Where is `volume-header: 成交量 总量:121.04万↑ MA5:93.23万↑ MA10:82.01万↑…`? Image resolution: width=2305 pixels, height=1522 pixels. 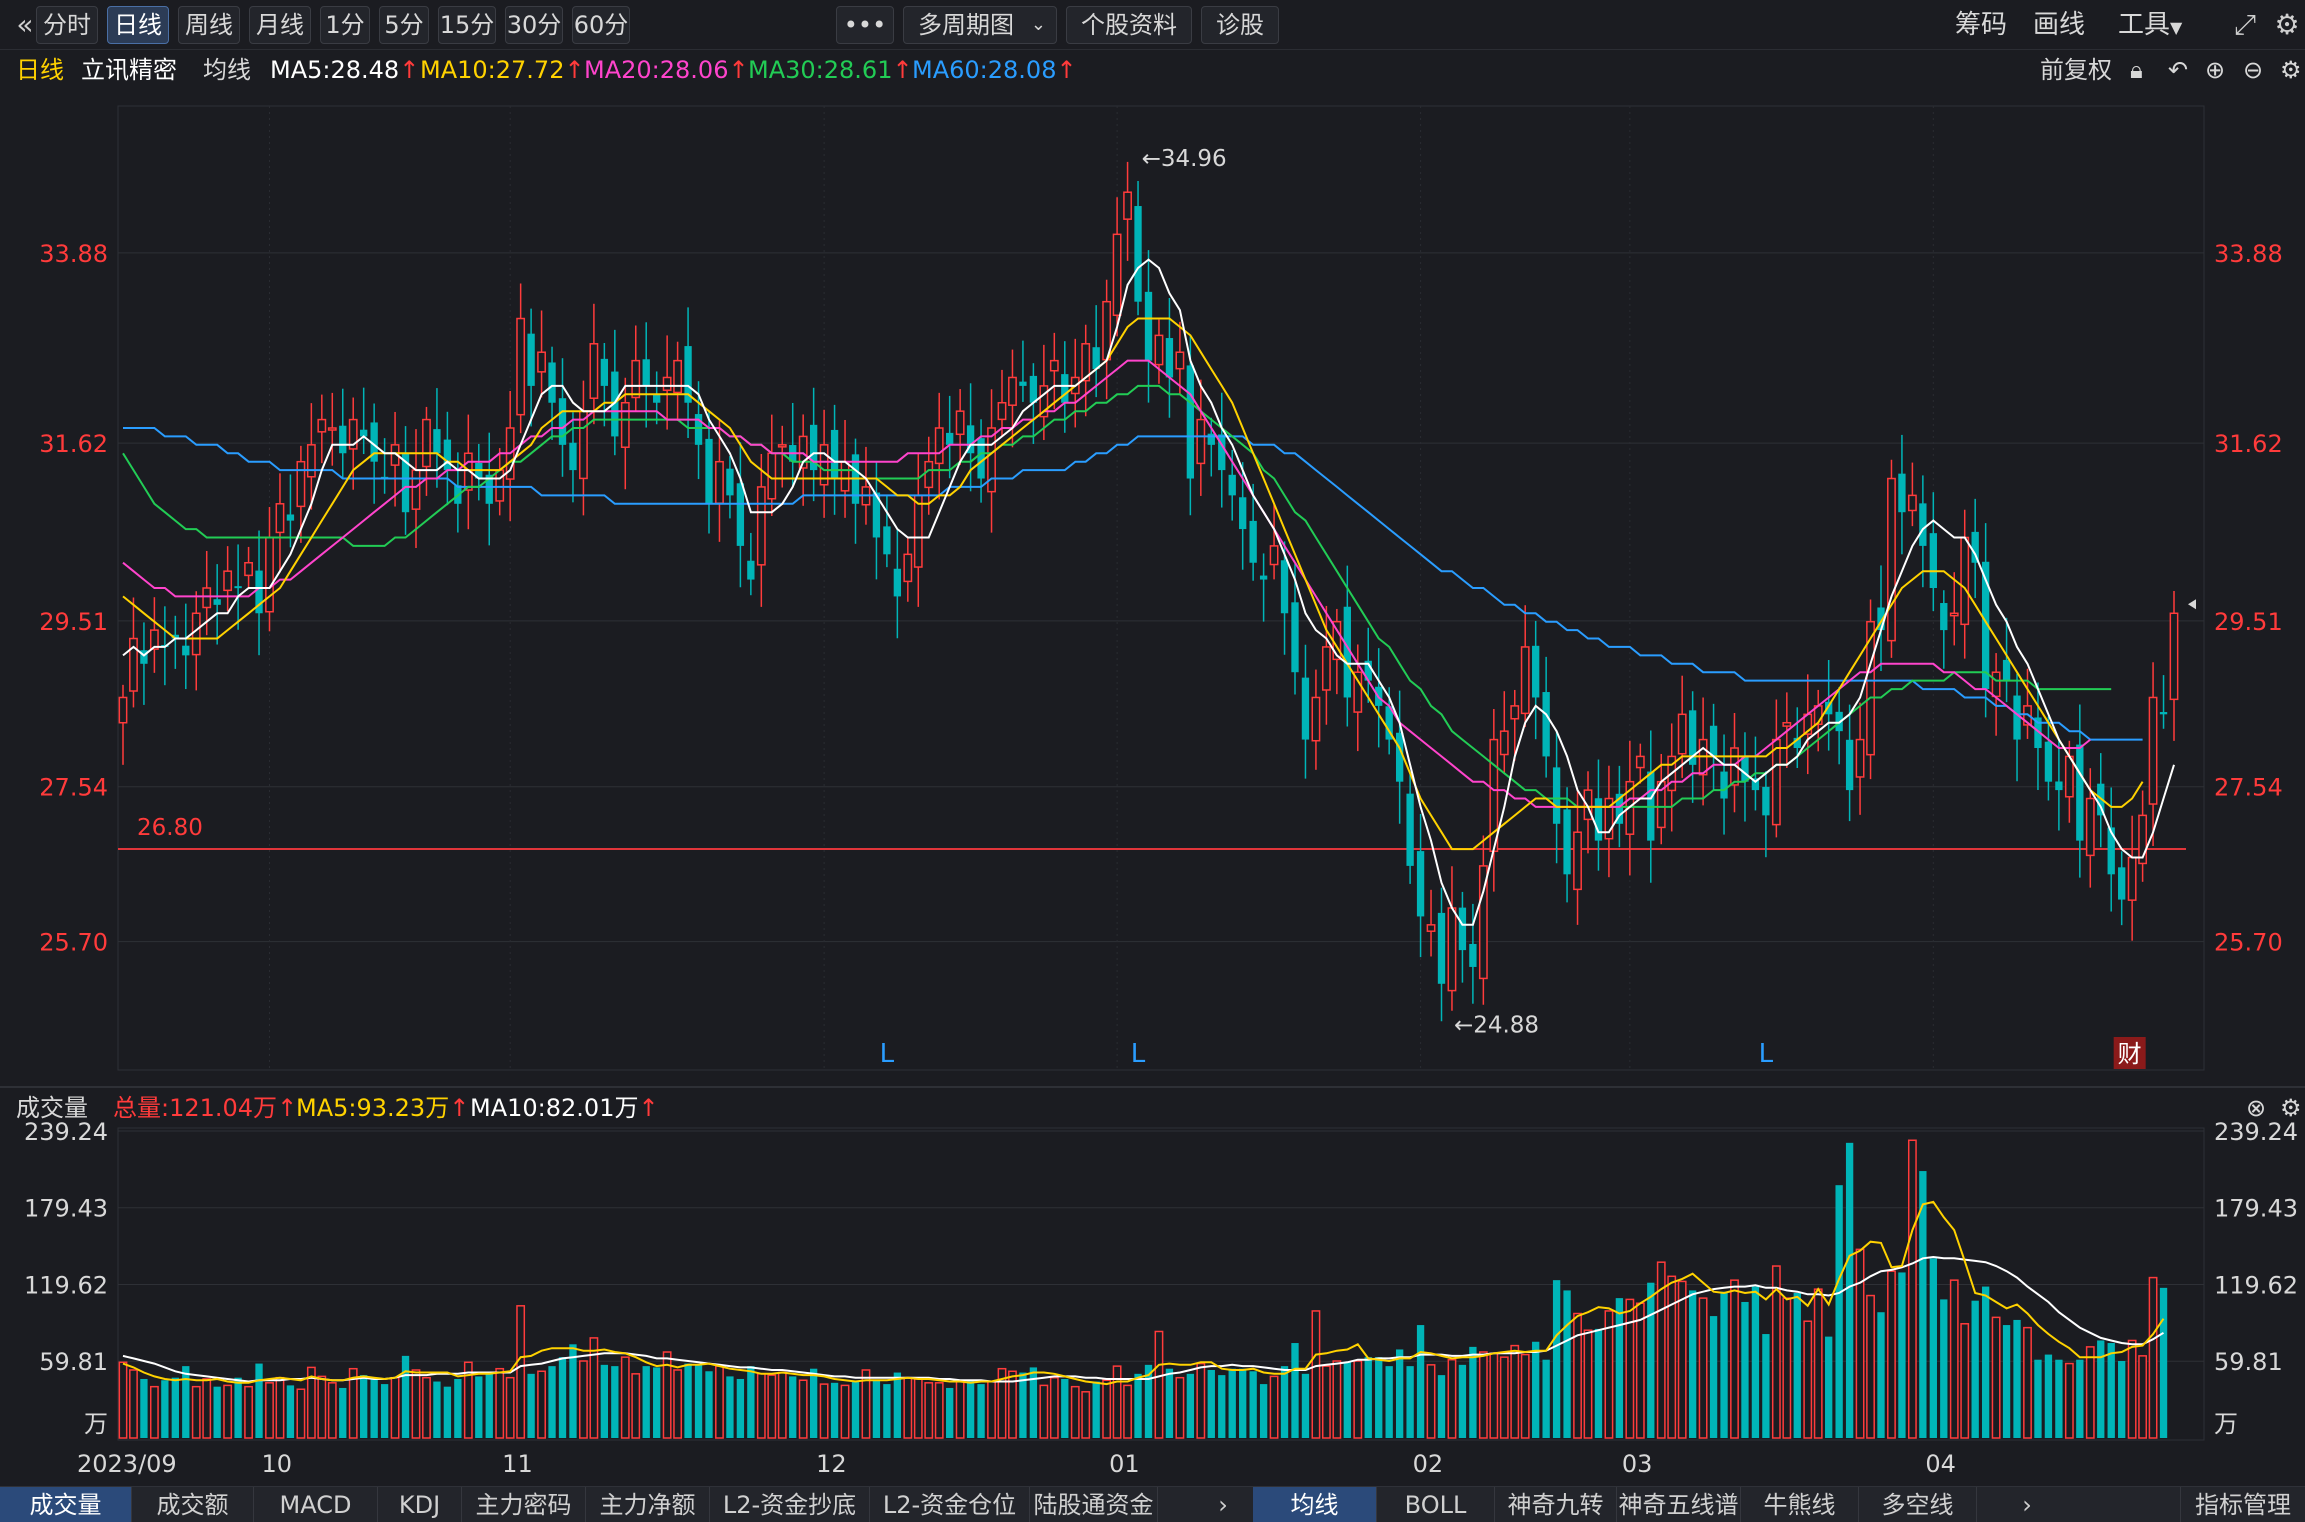 volume-header: 成交量 总量:121.04万↑ MA5:93.23万↑ MA10:82.01万↑… is located at coordinates (1152, 1108).